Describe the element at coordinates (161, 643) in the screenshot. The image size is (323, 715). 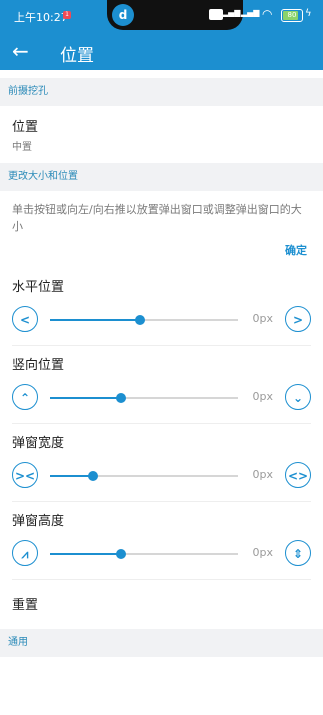
I see `section-header-general: 通用` at that location.